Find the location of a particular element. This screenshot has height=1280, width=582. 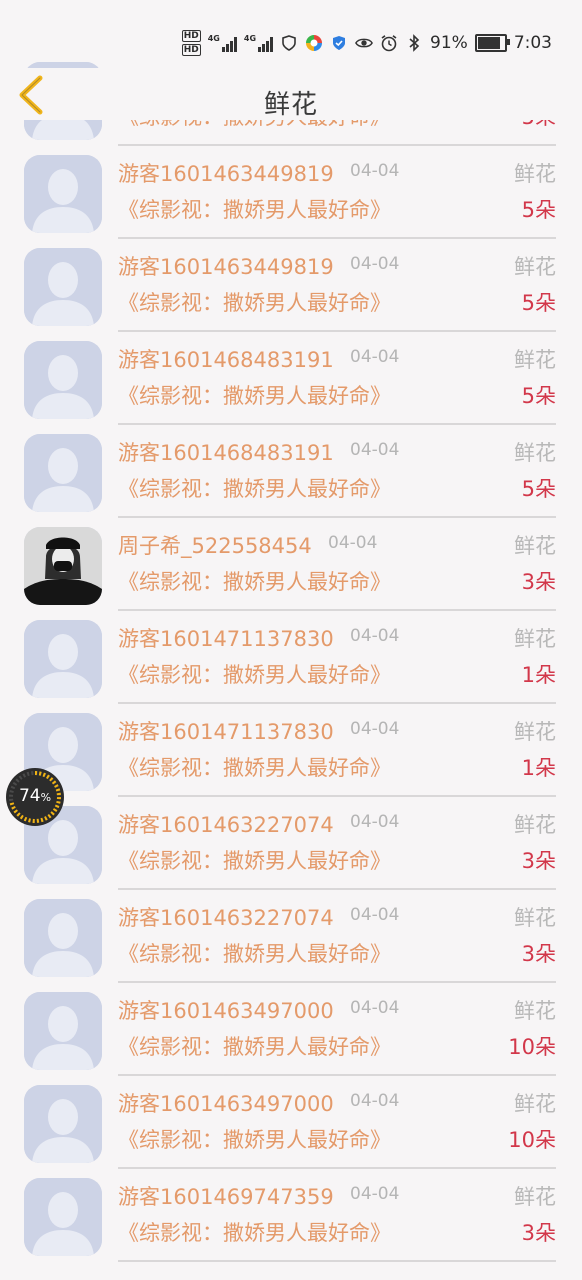

progress-label: 74% is located at coordinates (35, 796).